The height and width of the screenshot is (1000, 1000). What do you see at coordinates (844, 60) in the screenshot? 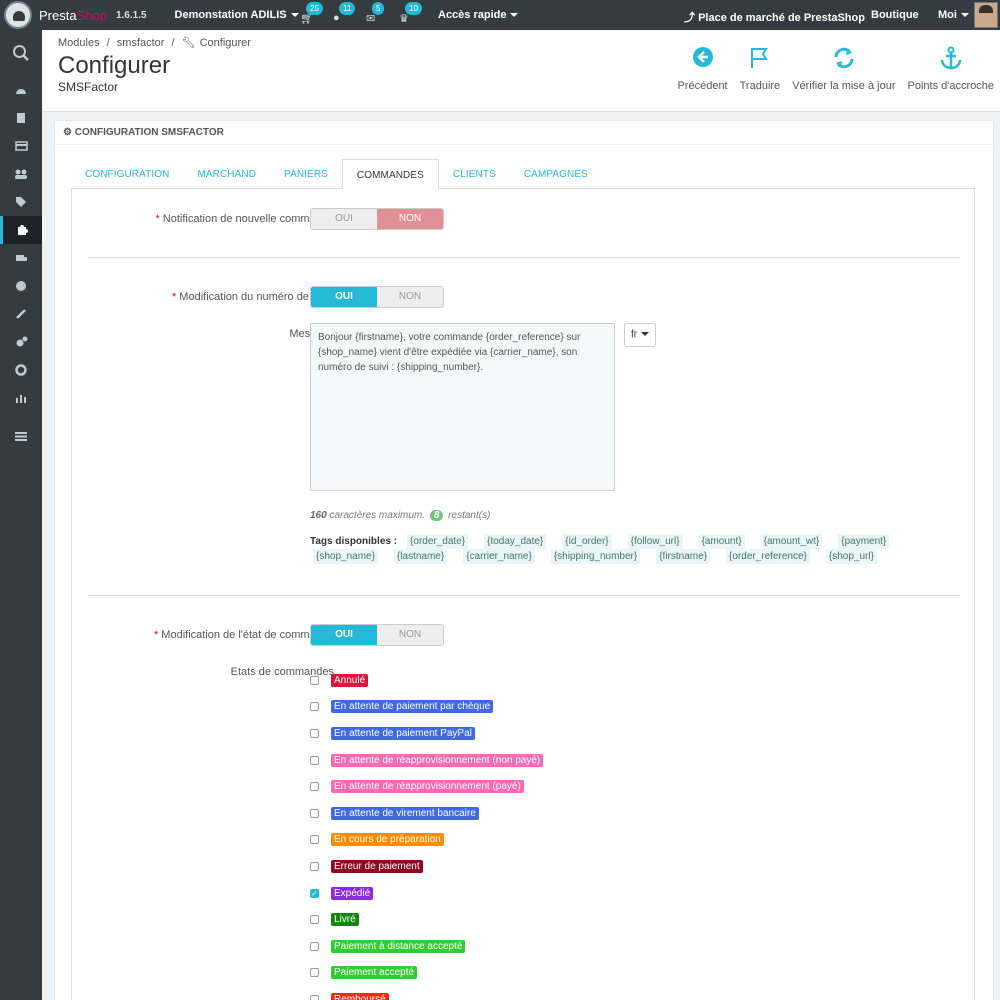
I see `refresh-icon` at bounding box center [844, 60].